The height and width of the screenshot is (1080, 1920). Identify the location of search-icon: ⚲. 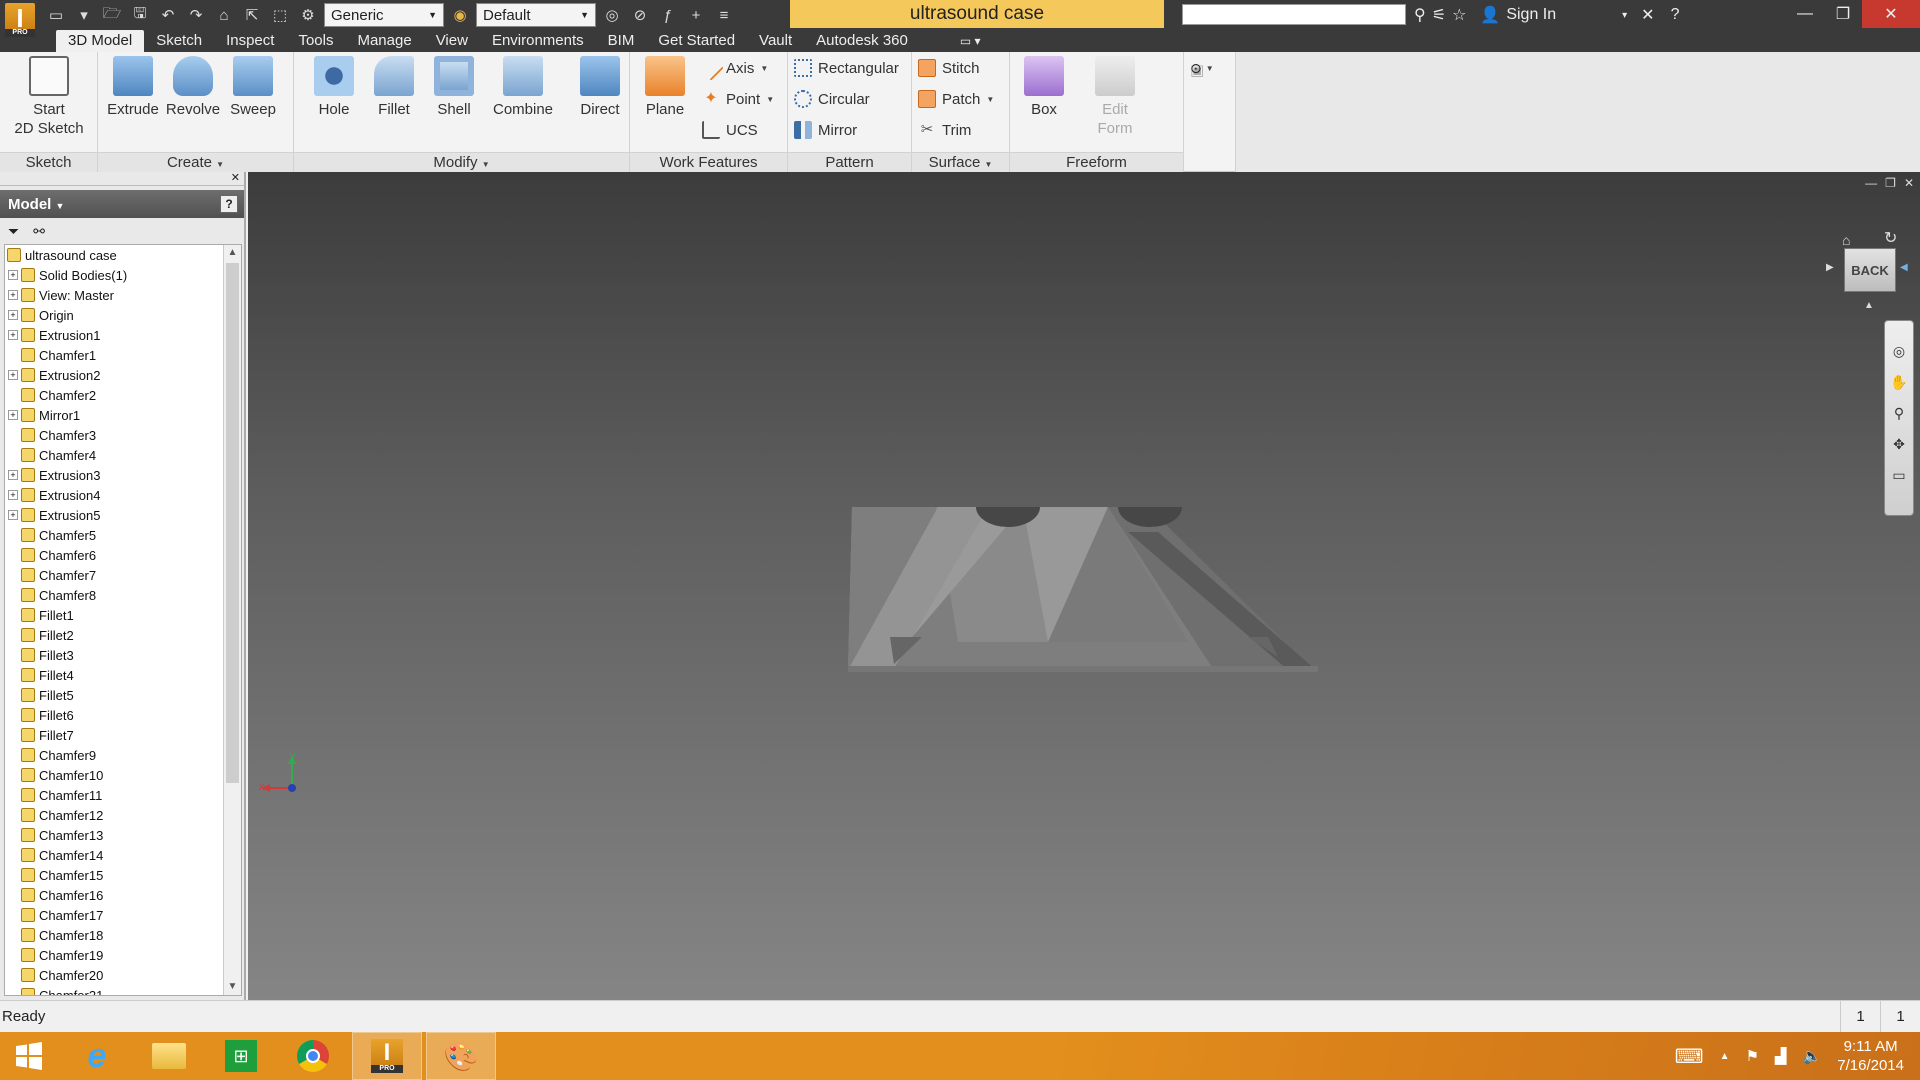
(1420, 15).